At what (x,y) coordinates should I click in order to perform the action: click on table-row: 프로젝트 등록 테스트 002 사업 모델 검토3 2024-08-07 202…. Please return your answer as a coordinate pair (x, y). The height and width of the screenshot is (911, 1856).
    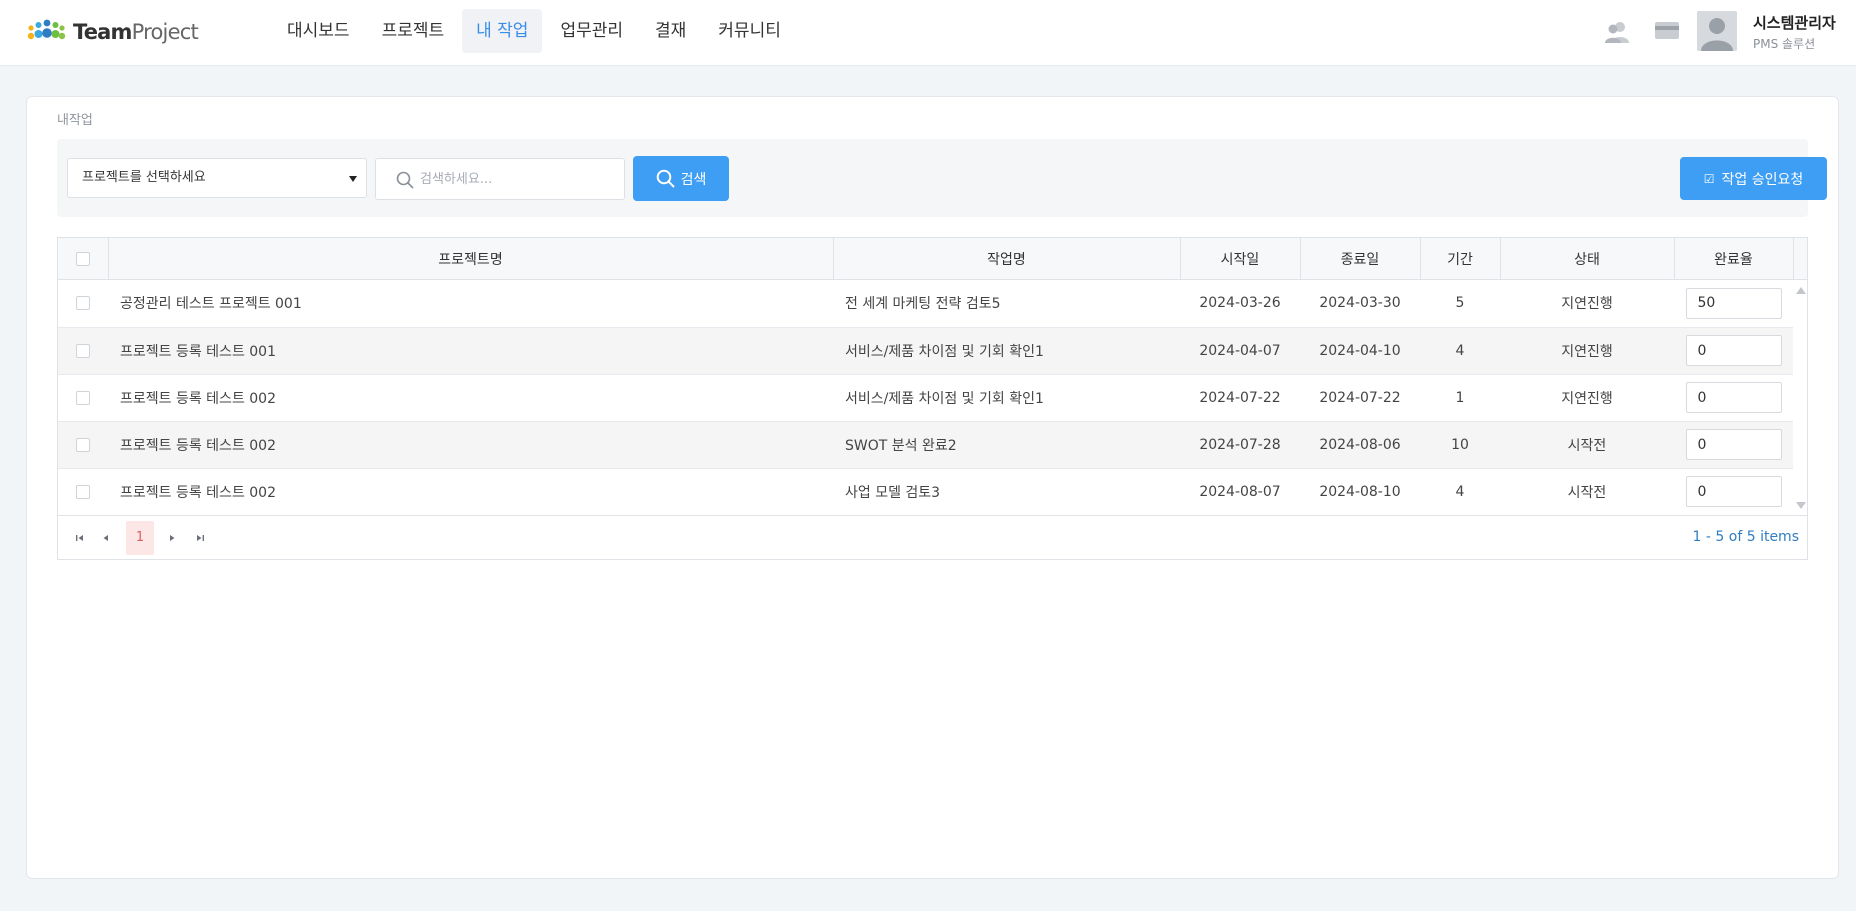
    Looking at the image, I should click on (925, 491).